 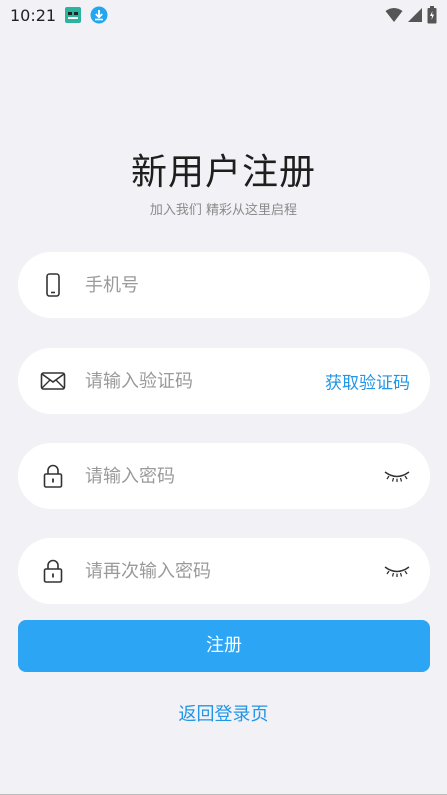 What do you see at coordinates (200, 476) in the screenshot?
I see `password-input` at bounding box center [200, 476].